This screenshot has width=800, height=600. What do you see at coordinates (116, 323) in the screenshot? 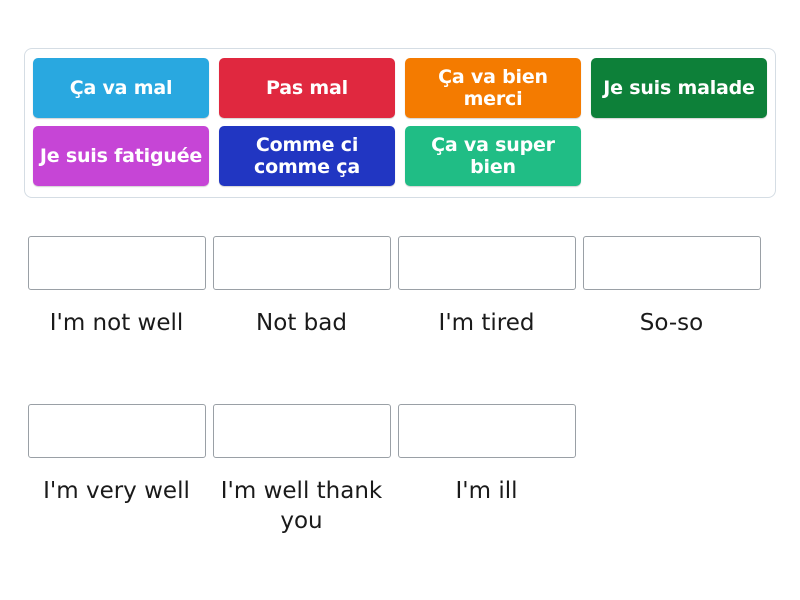
I see `answer-label: I'm not well` at bounding box center [116, 323].